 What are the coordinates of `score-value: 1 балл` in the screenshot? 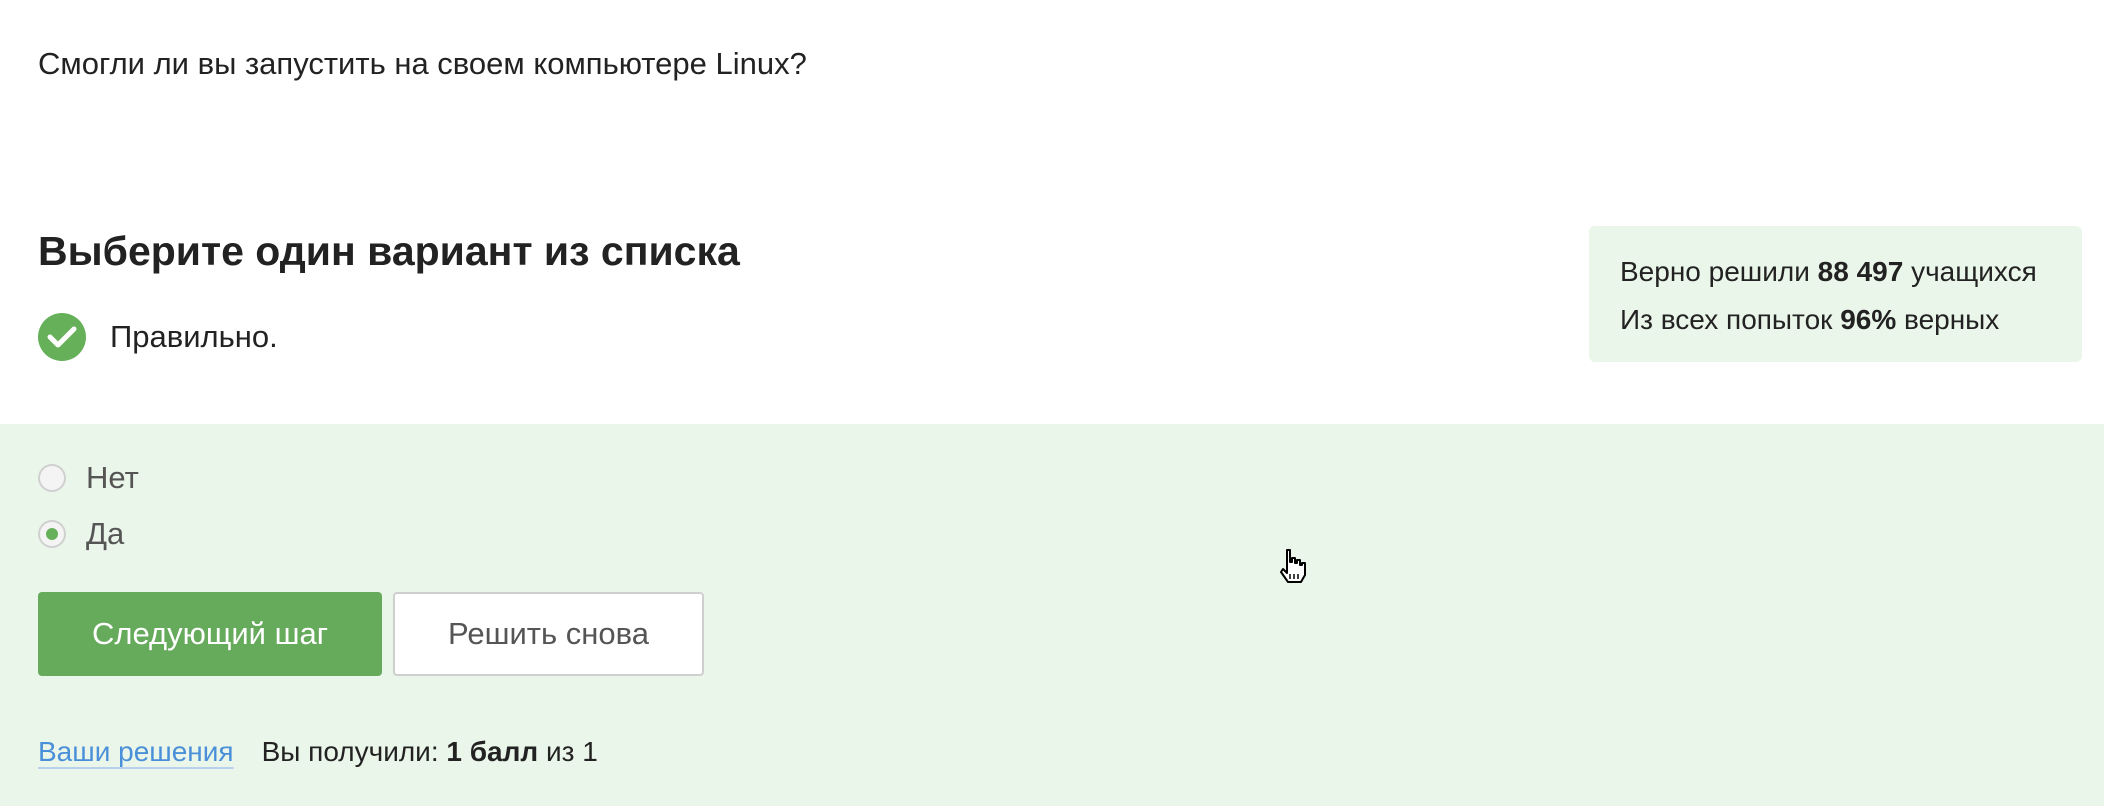 It's located at (492, 751).